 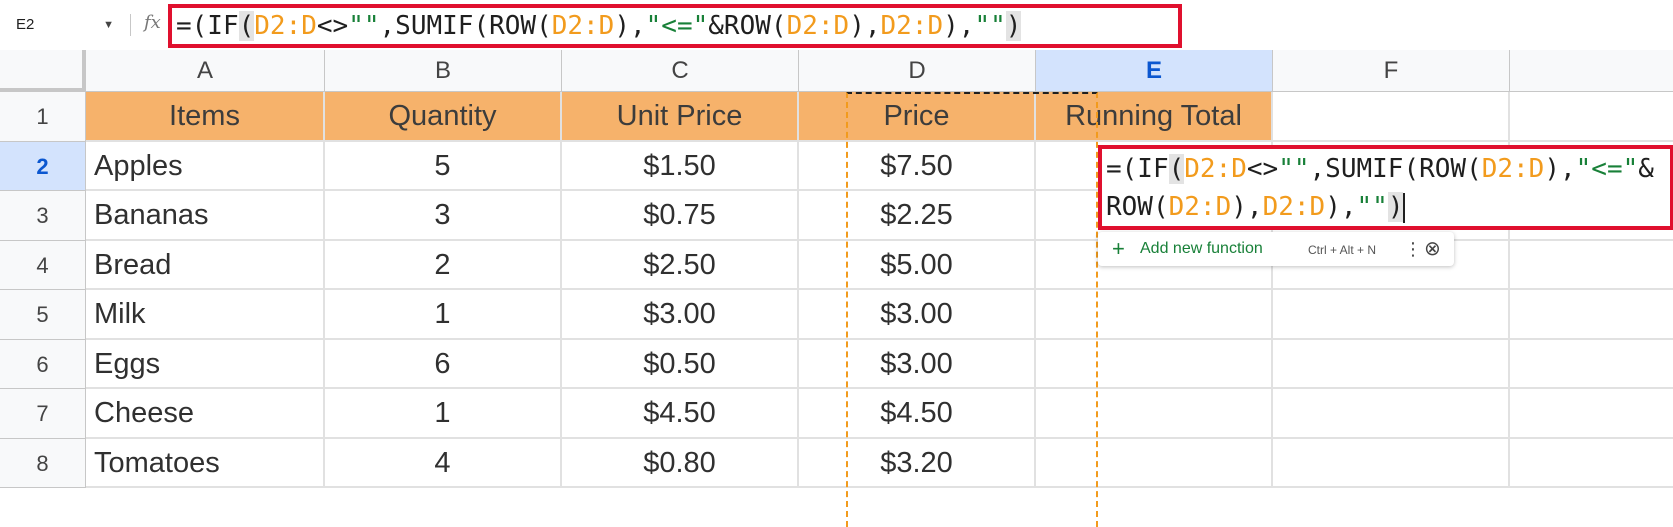 I want to click on formula-string: "", so click(x=1294, y=169).